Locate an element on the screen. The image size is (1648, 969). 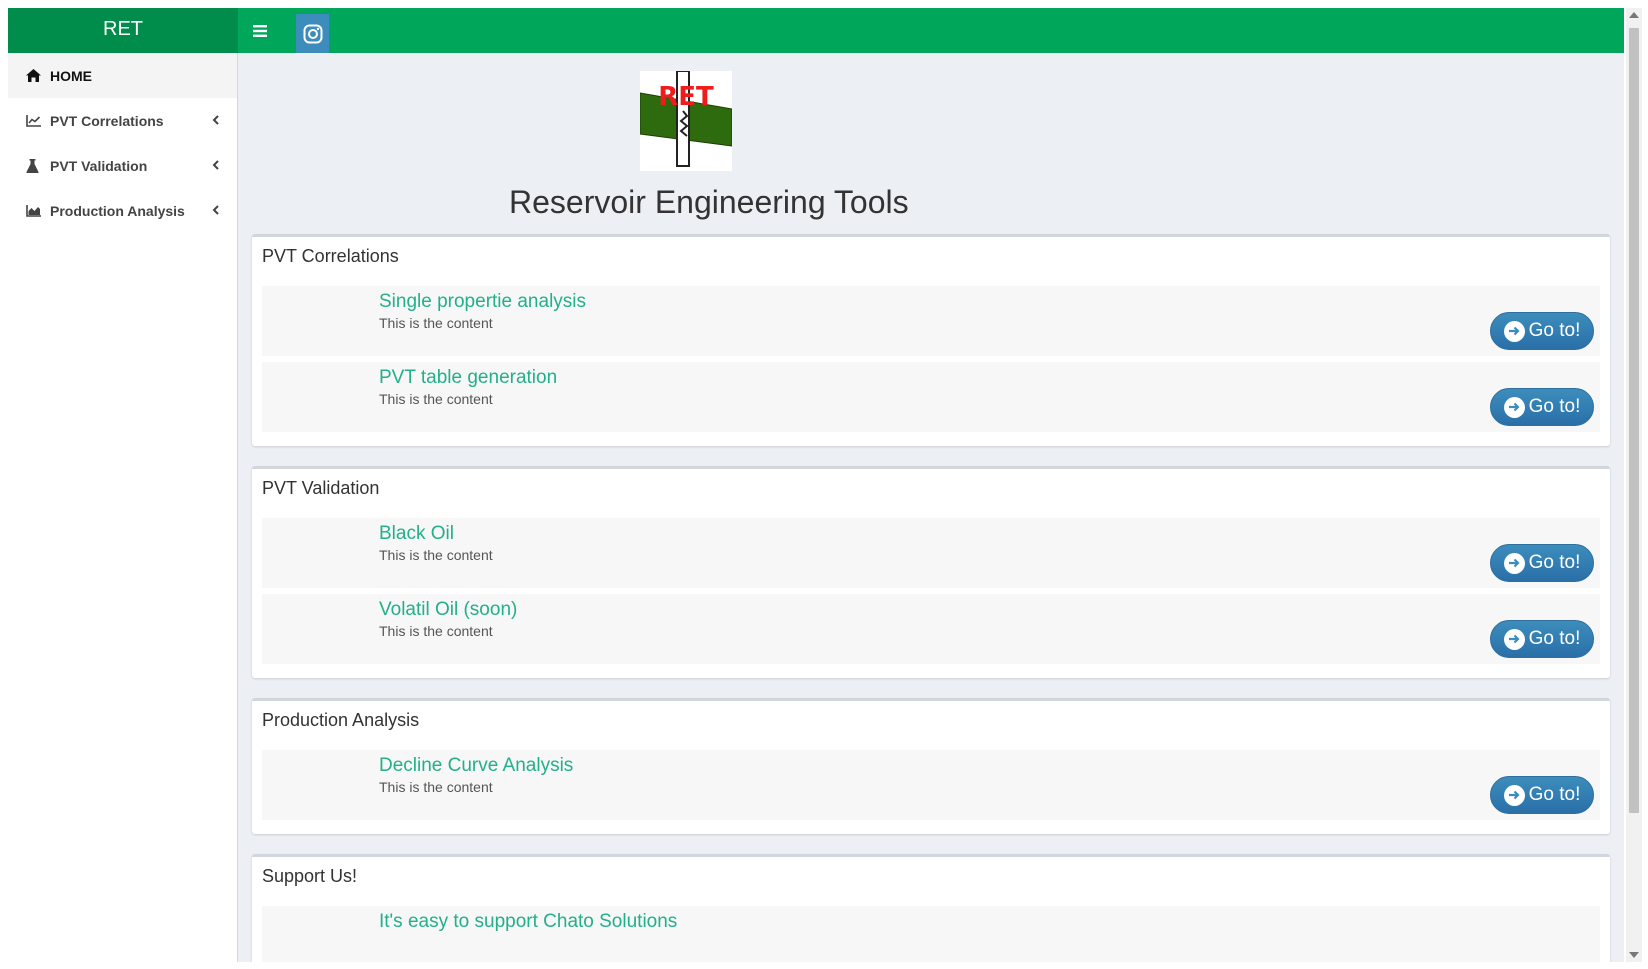
sidebar-item-home: HOME is located at coordinates (122, 75).